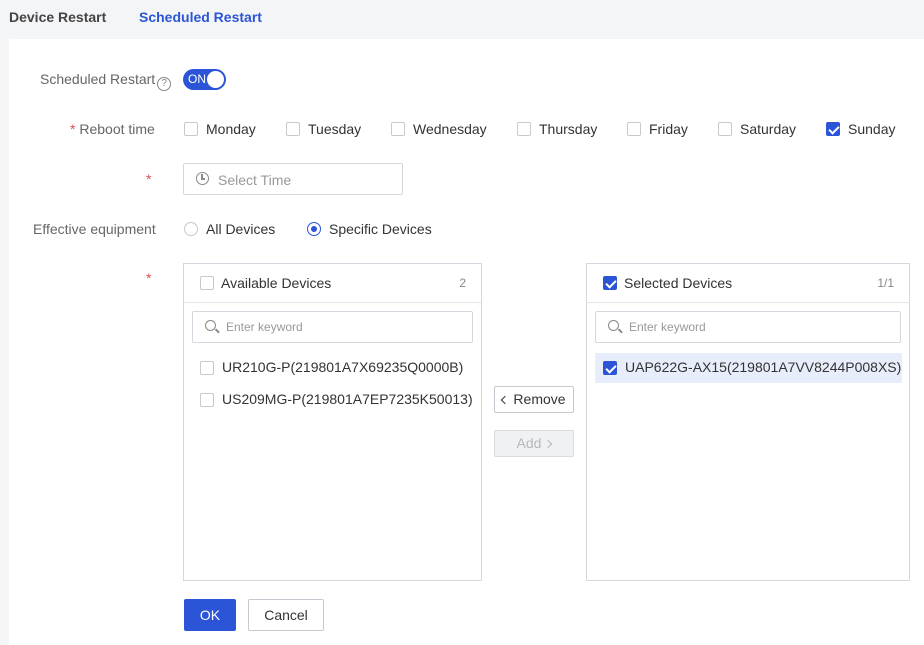  Describe the element at coordinates (347, 399) in the screenshot. I see `item-label: US209MG-P(219801A7EP7235K50013)` at that location.